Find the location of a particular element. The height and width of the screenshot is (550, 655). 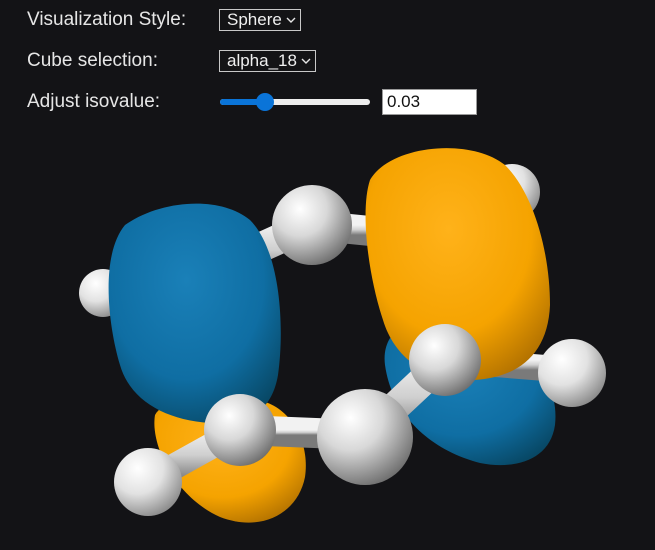

cube-selection-select: alpha_18 is located at coordinates (267, 61).